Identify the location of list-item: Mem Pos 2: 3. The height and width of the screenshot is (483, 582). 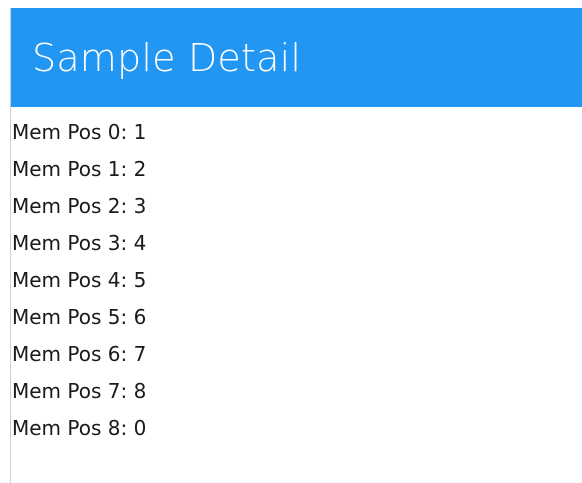
(79, 206).